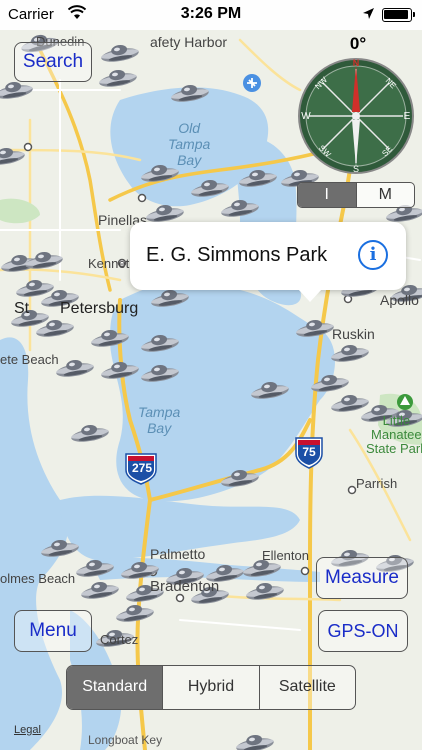 The width and height of the screenshot is (422, 750). Describe the element at coordinates (27, 730) in the screenshot. I see `legal-link: Legal` at that location.